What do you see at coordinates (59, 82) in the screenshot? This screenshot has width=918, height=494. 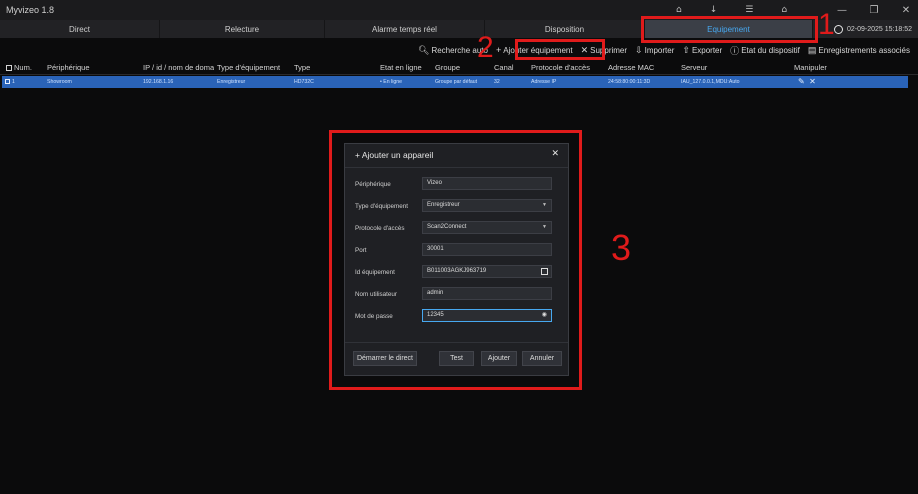 I see `cell-device: Showroom` at bounding box center [59, 82].